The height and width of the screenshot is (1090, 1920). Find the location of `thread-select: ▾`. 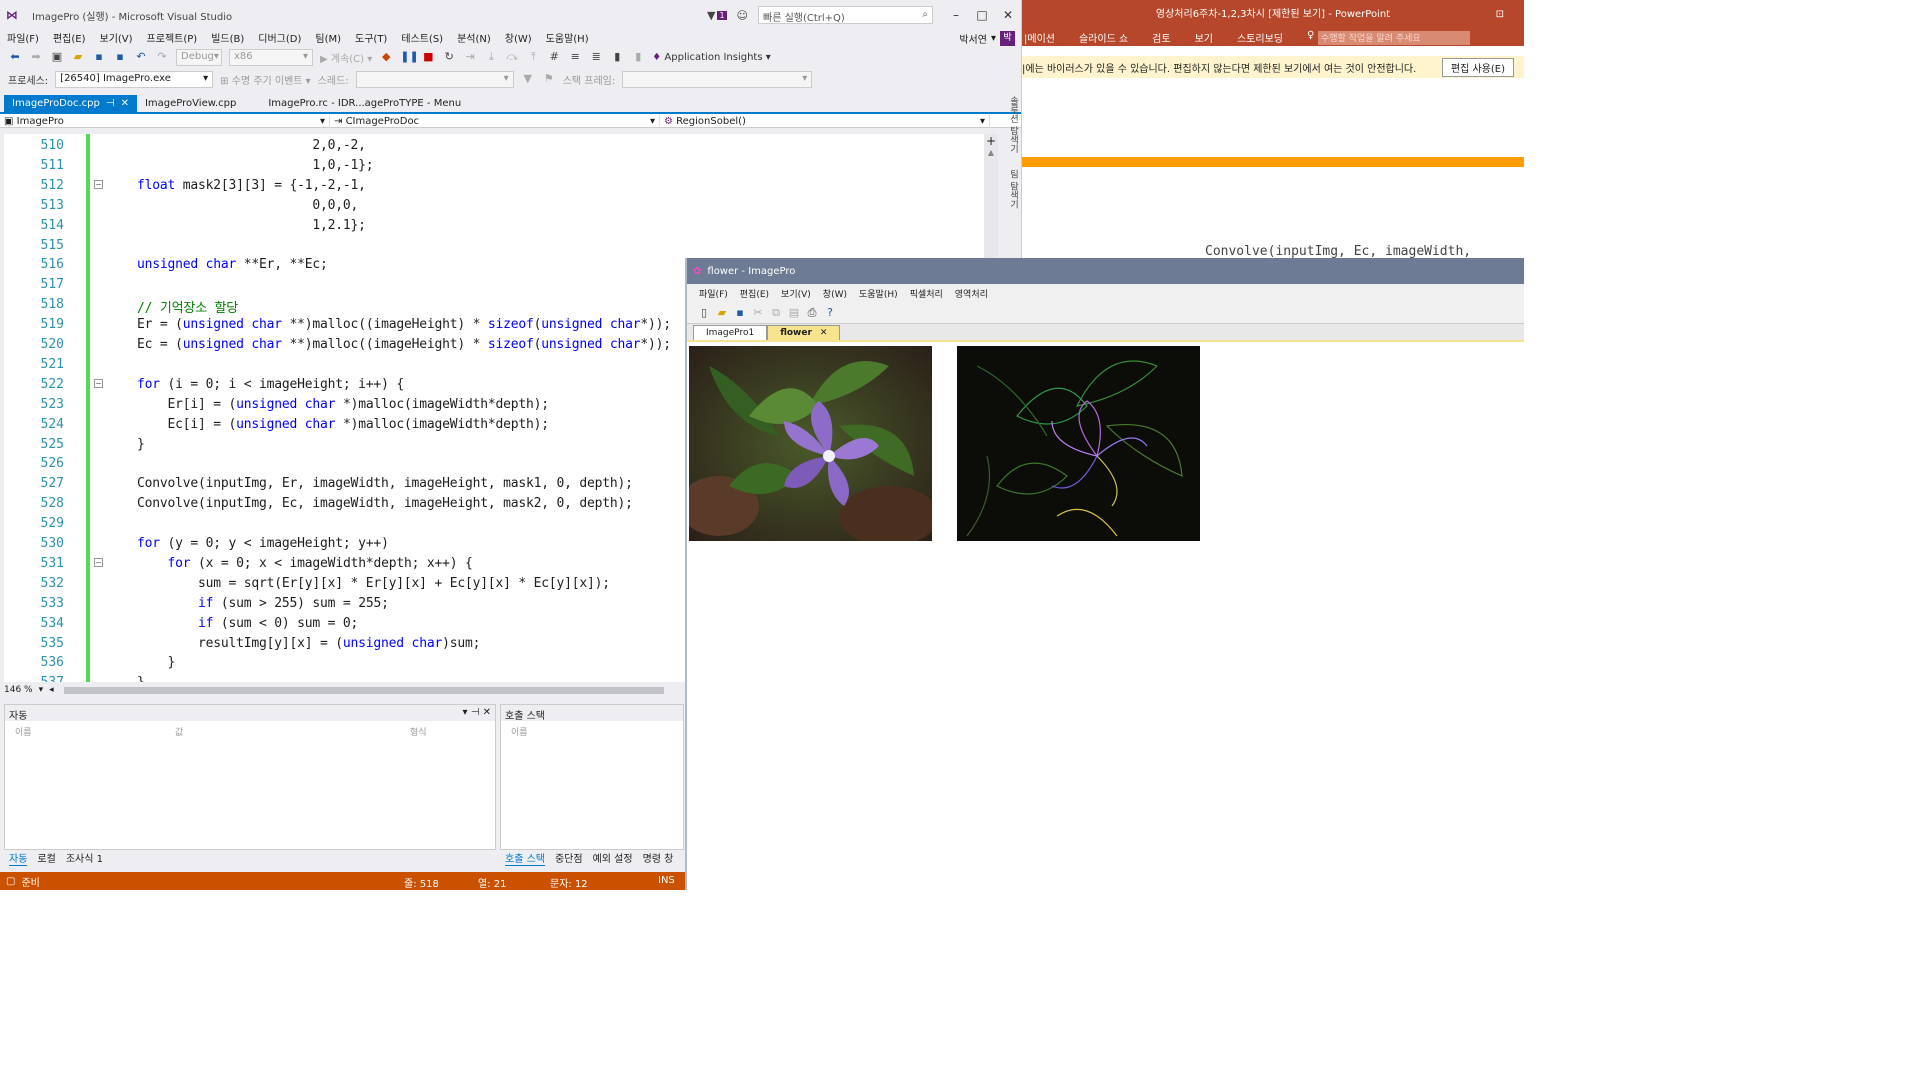

thread-select: ▾ is located at coordinates (434, 79).